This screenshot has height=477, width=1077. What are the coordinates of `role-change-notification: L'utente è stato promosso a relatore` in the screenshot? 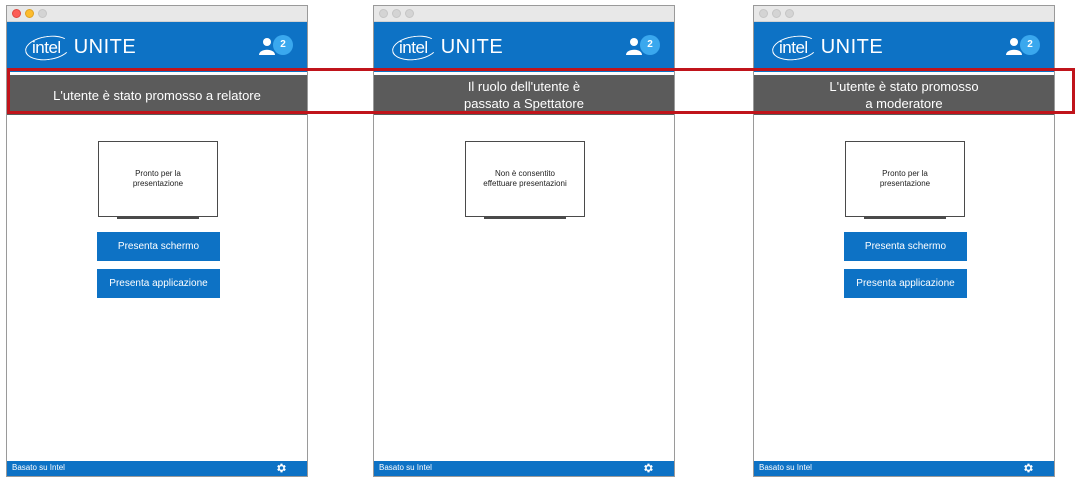 It's located at (157, 95).